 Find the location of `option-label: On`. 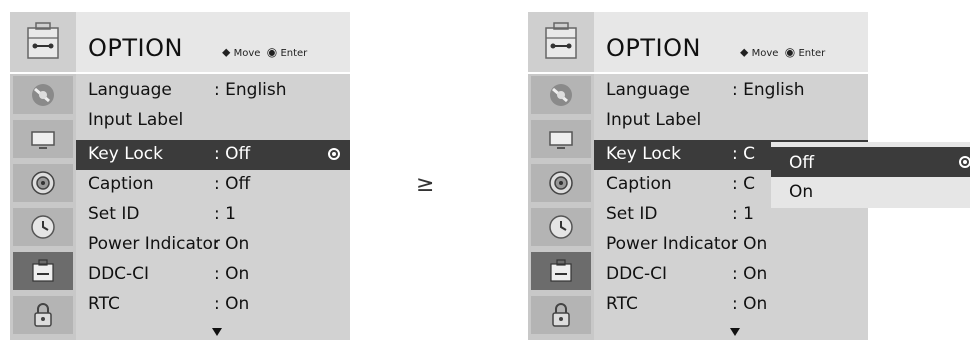

option-label: On is located at coordinates (801, 192).